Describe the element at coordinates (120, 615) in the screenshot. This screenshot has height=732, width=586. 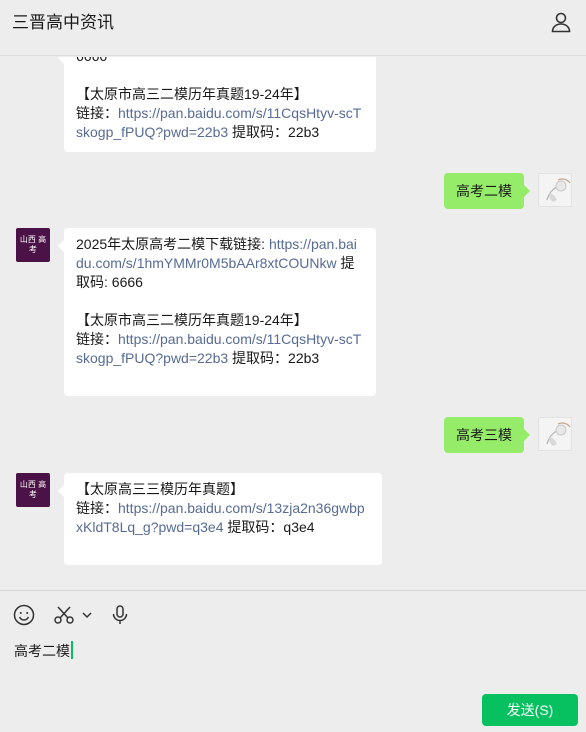
I see `microphone-icon` at that location.